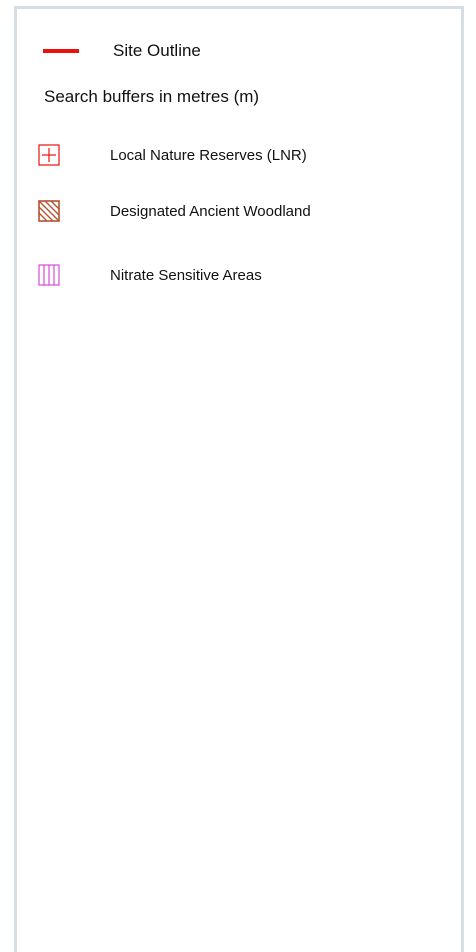  I want to click on legend-item-ancient-woodland: Designated Ancient Woodland, so click(174, 211).